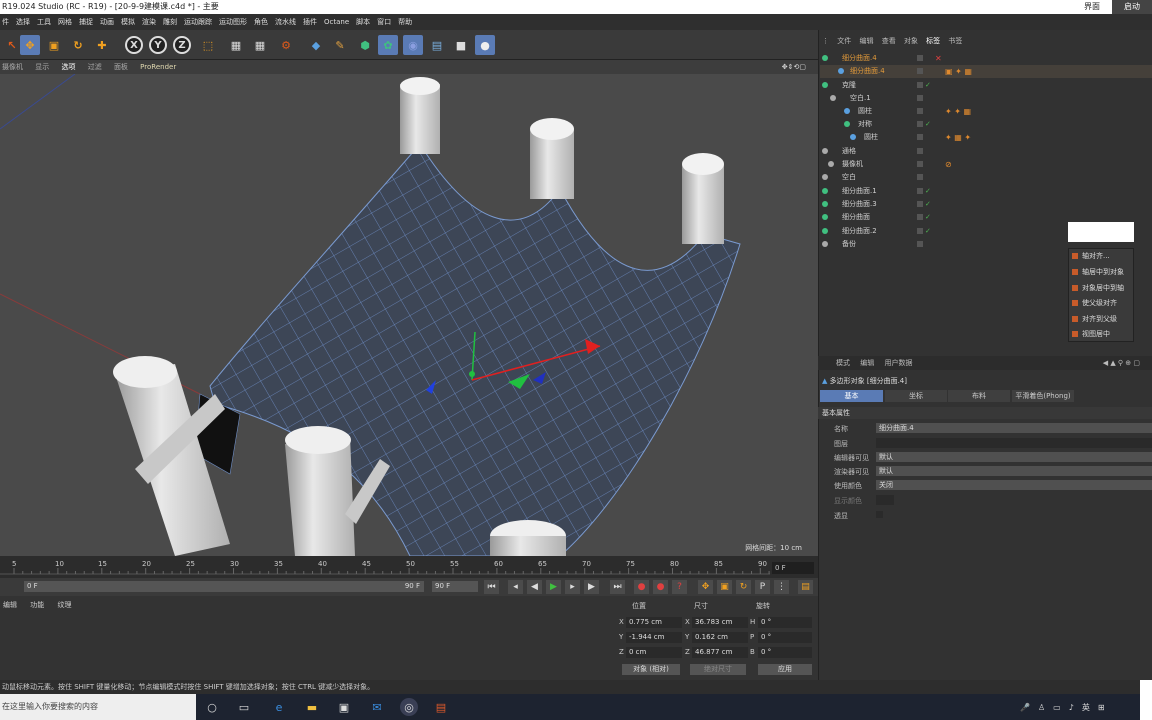 This screenshot has height=720, width=1152. Describe the element at coordinates (515, 587) in the screenshot. I see `prev-key-icon: ◂` at that location.